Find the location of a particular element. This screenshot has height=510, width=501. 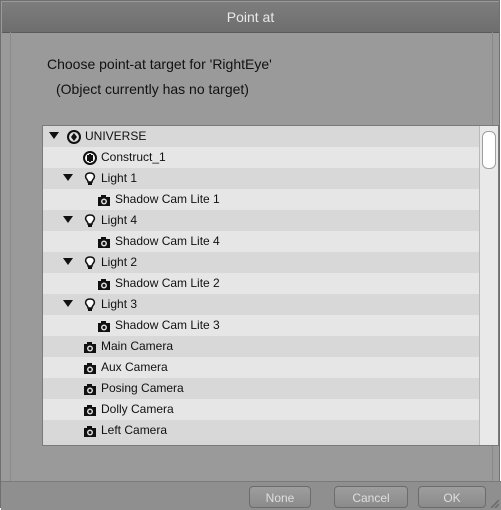

construct-icon is located at coordinates (90, 157).